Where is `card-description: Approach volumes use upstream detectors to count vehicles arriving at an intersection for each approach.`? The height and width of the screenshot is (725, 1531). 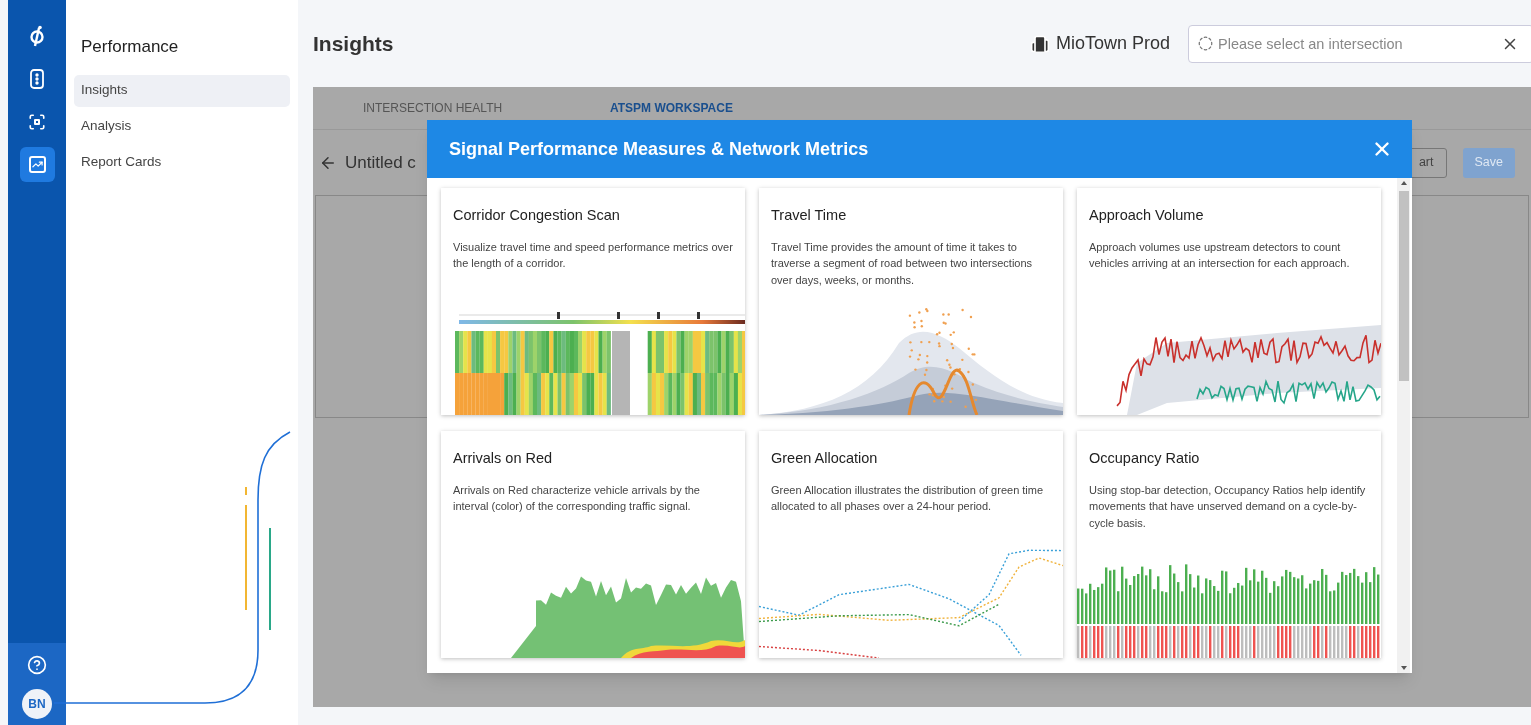 card-description: Approach volumes use upstream detectors to count vehicles arriving at an intersection for each approach. is located at coordinates (1219, 255).